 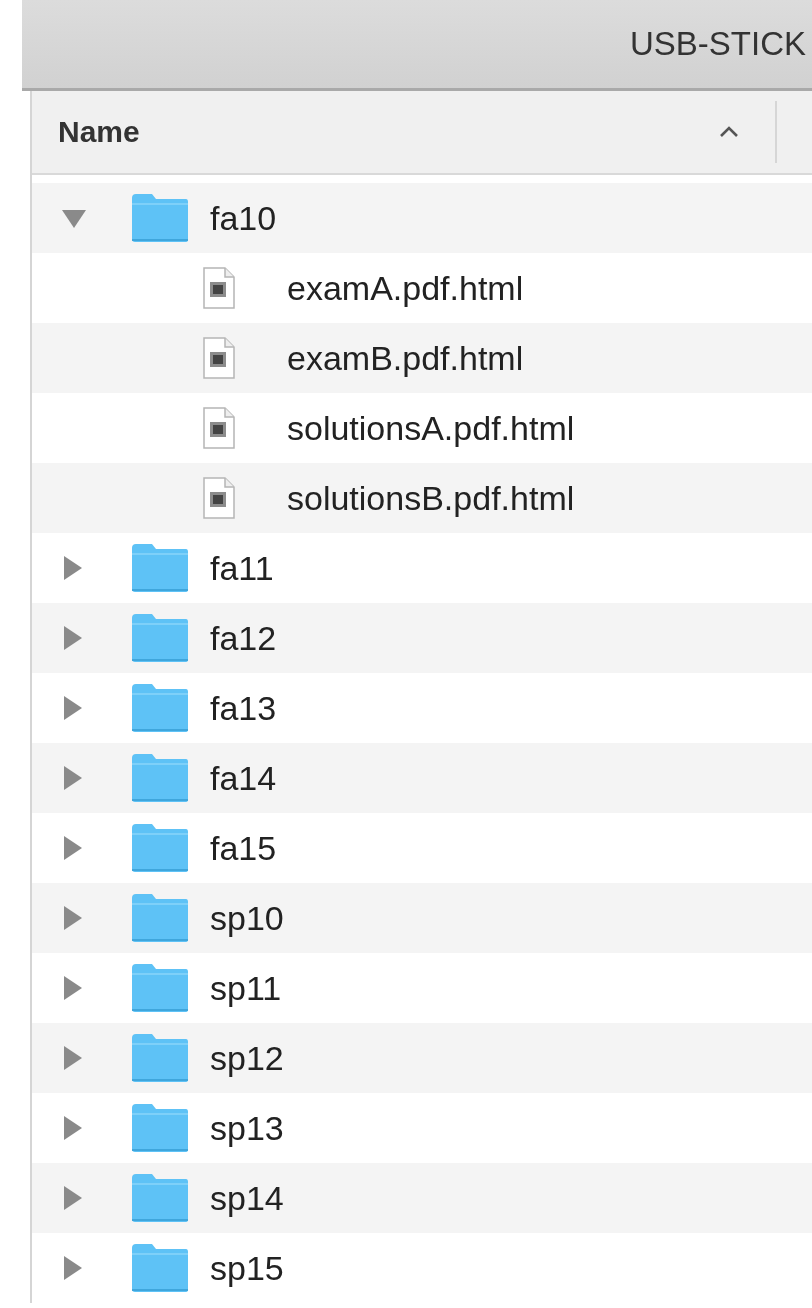 I want to click on file-name: fa10, so click(x=243, y=218).